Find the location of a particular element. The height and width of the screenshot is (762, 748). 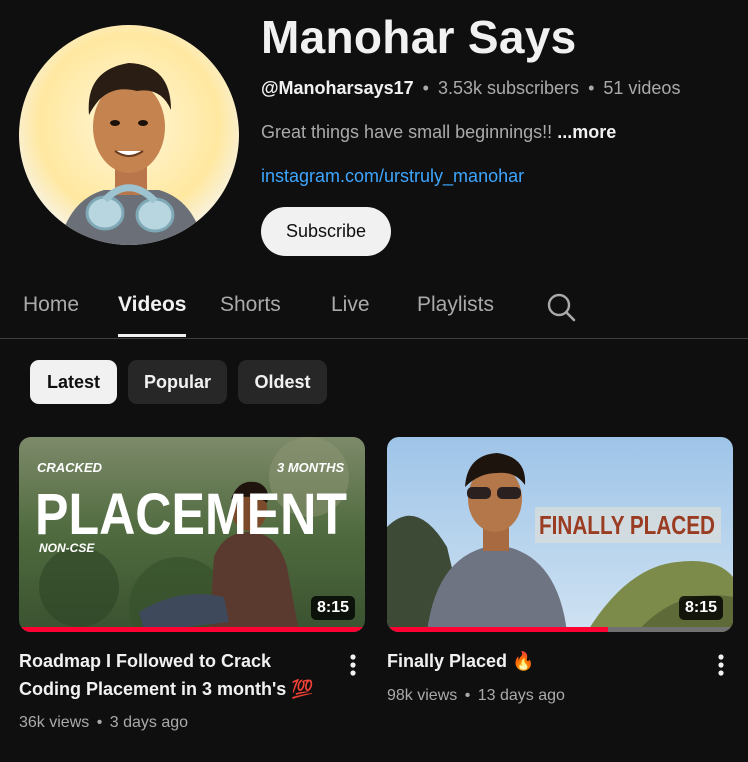

channel-tabs: Home Videos Shorts Live Playlists is located at coordinates (374, 304).